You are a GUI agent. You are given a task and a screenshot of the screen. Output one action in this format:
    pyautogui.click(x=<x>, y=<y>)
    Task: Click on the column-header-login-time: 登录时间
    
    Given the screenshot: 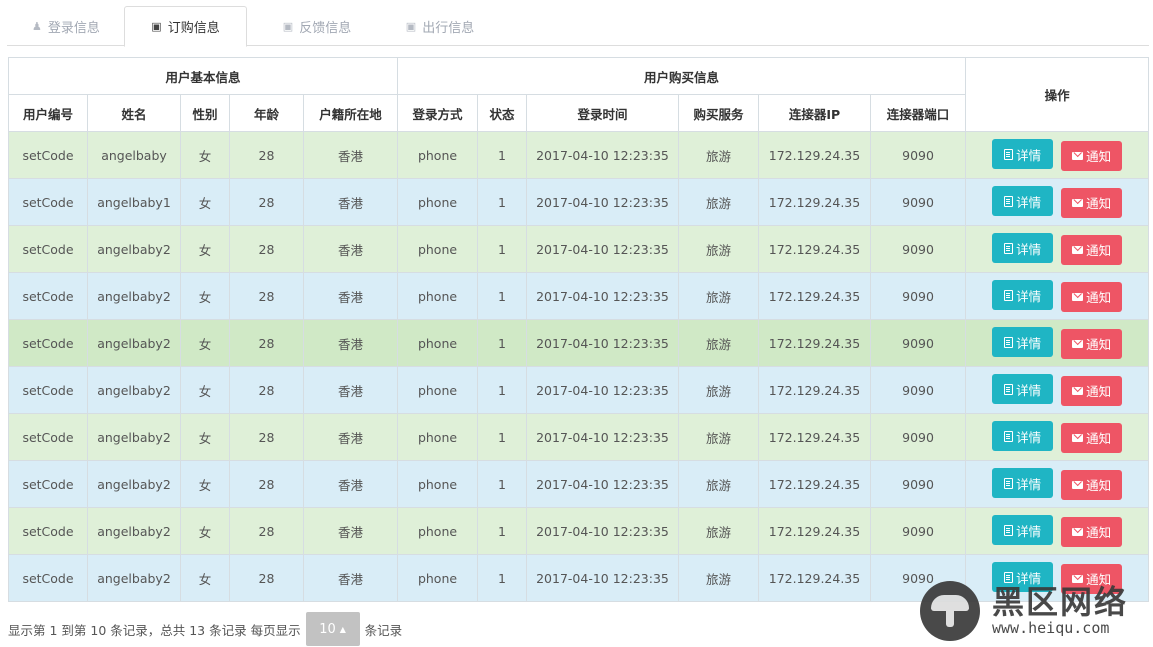 What is the action you would take?
    pyautogui.click(x=602, y=113)
    